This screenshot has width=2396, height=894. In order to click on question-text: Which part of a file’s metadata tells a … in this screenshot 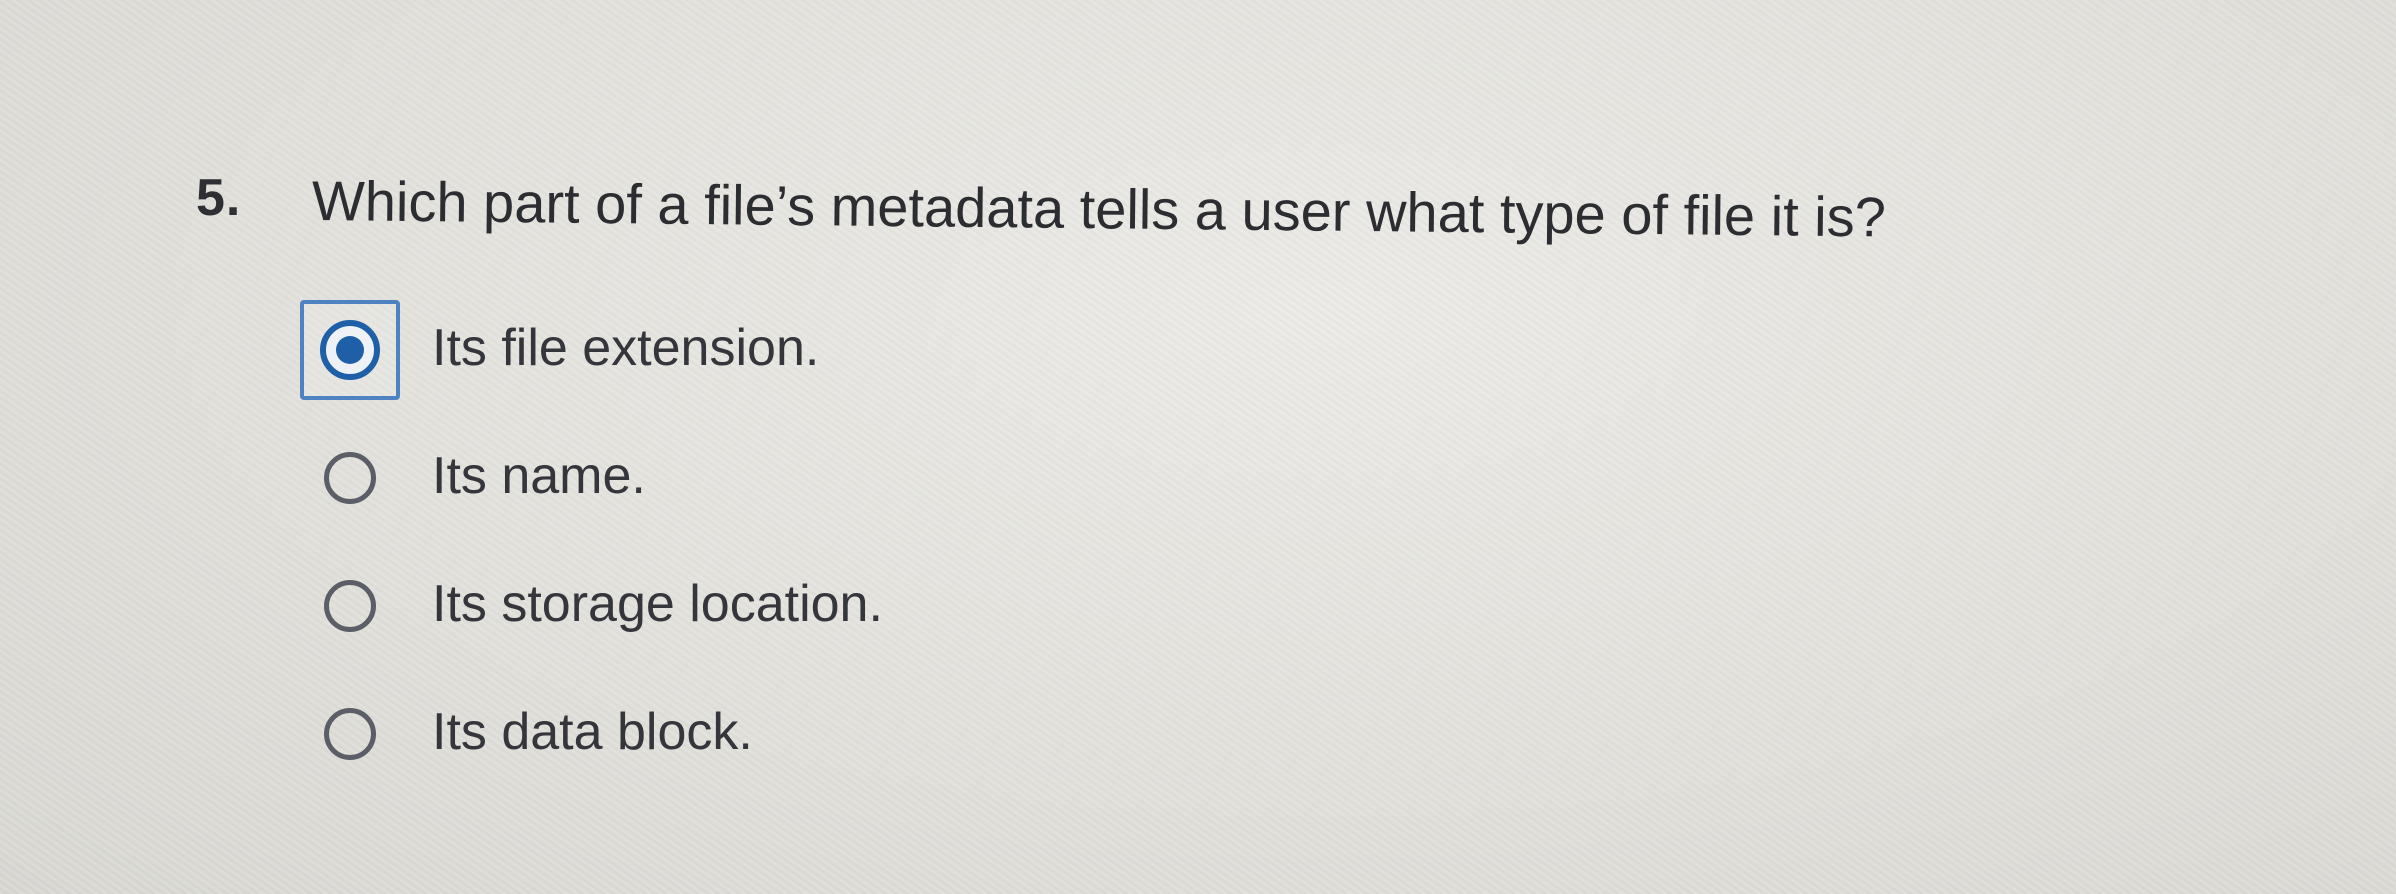, I will do `click(1099, 209)`.